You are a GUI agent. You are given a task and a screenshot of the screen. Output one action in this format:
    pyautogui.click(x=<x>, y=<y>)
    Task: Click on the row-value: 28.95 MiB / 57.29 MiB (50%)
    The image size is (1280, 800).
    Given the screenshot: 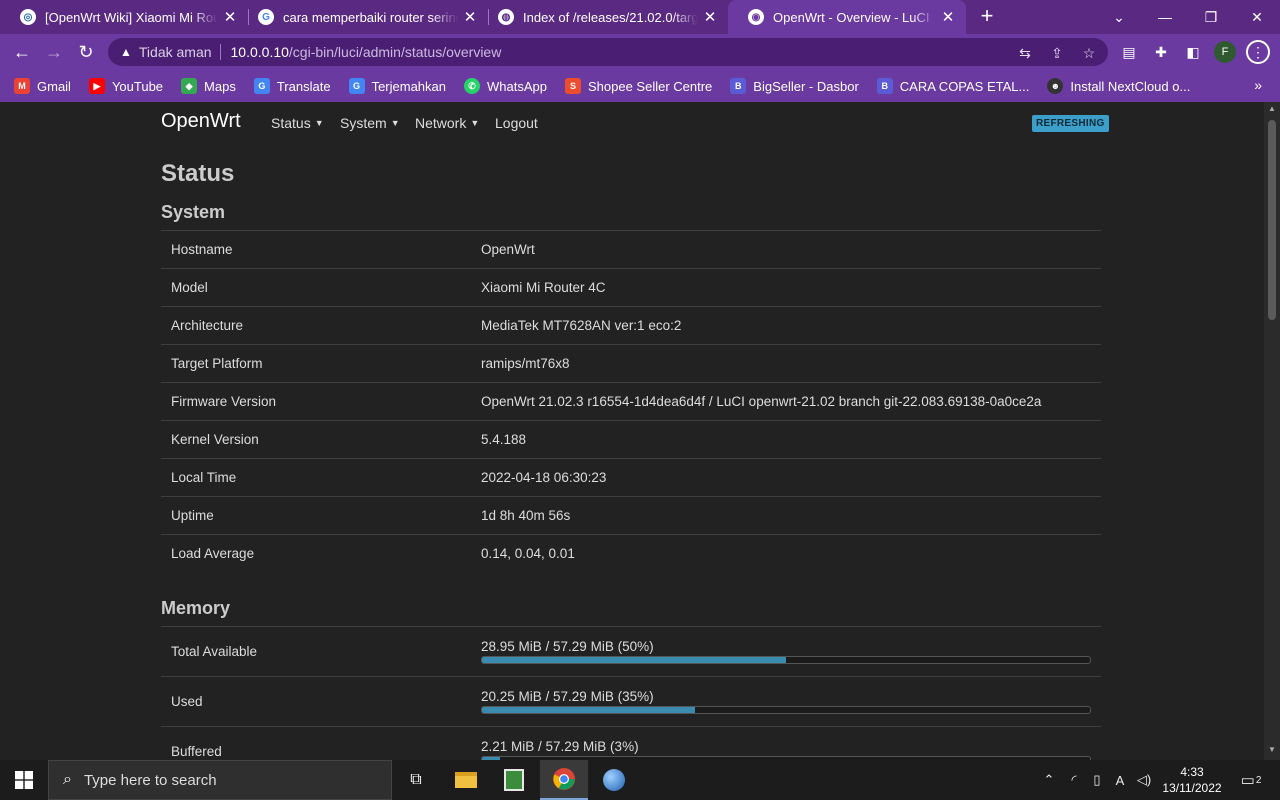 What is the action you would take?
    pyautogui.click(x=567, y=646)
    